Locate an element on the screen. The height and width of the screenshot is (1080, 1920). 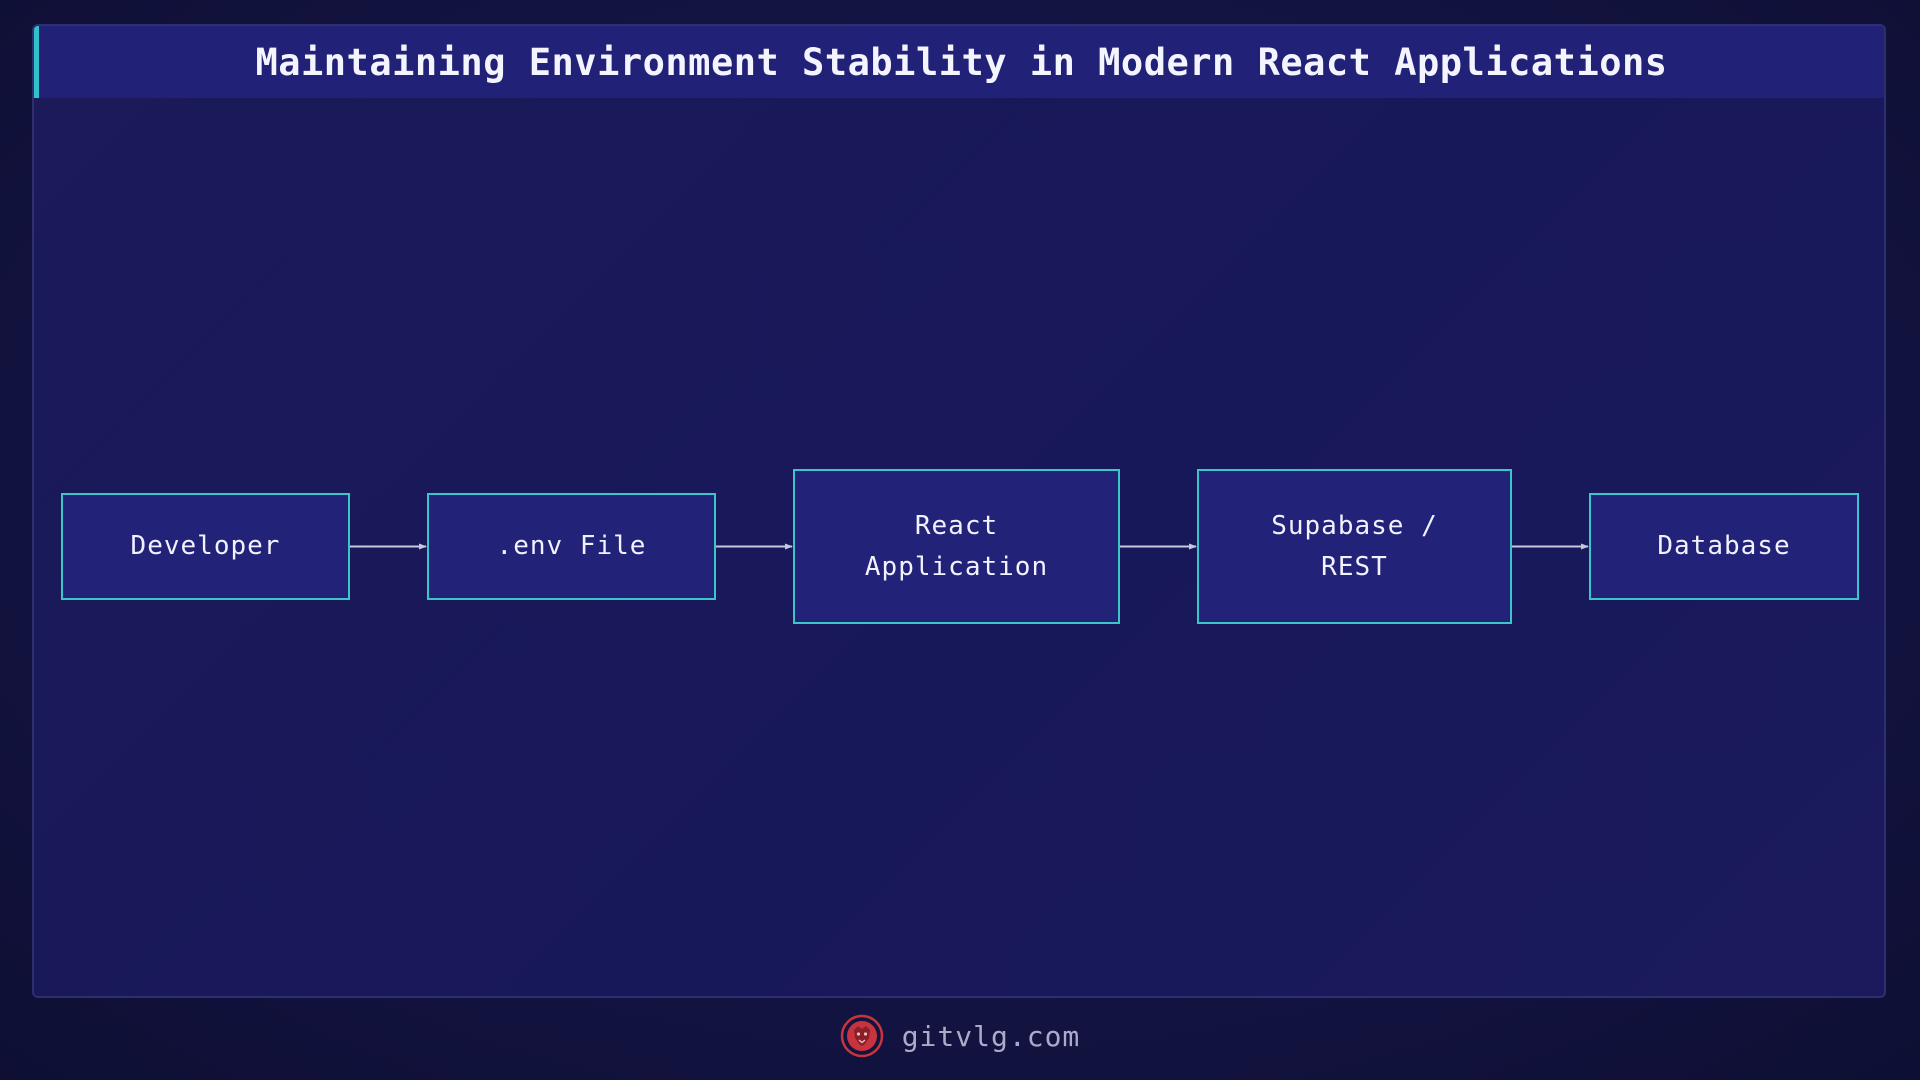
lion-head-icon is located at coordinates (861, 1036).